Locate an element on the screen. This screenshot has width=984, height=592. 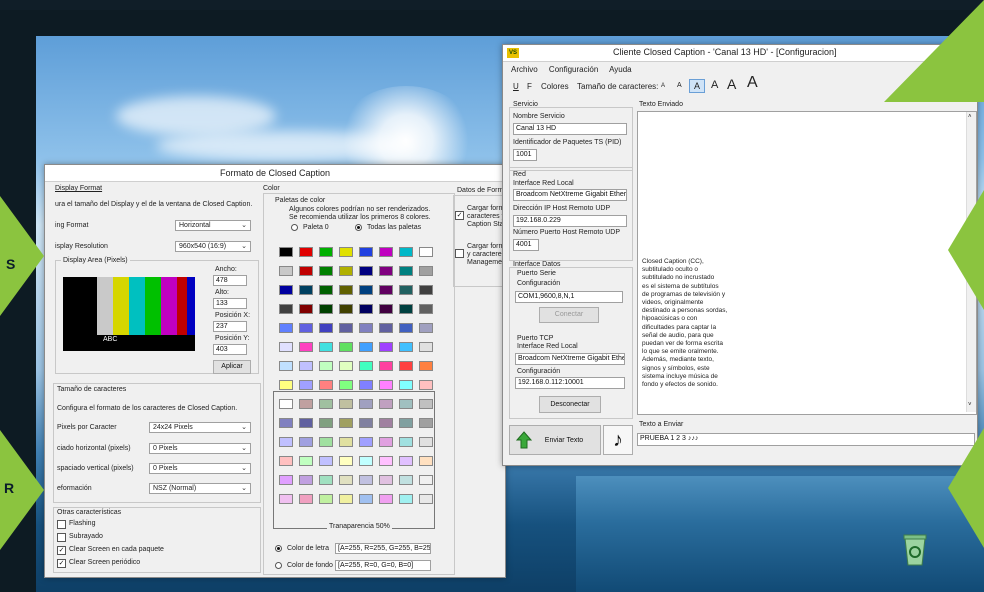
size-xxl-button: A is located at coordinates (752, 83).